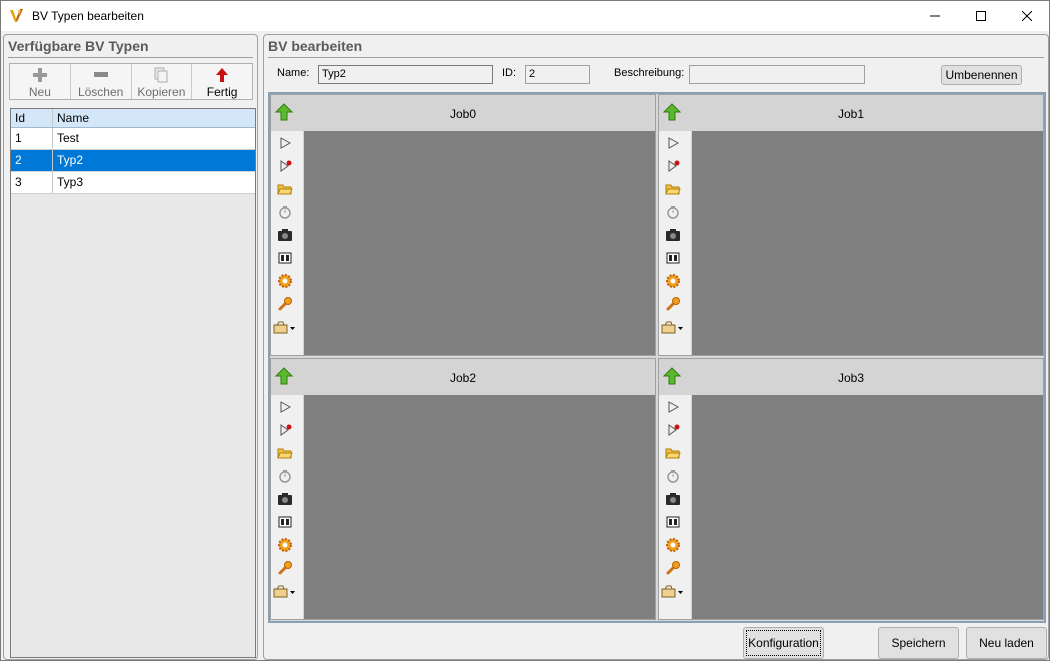 The image size is (1050, 661). I want to click on job-panel-1: Job1, so click(851, 225).